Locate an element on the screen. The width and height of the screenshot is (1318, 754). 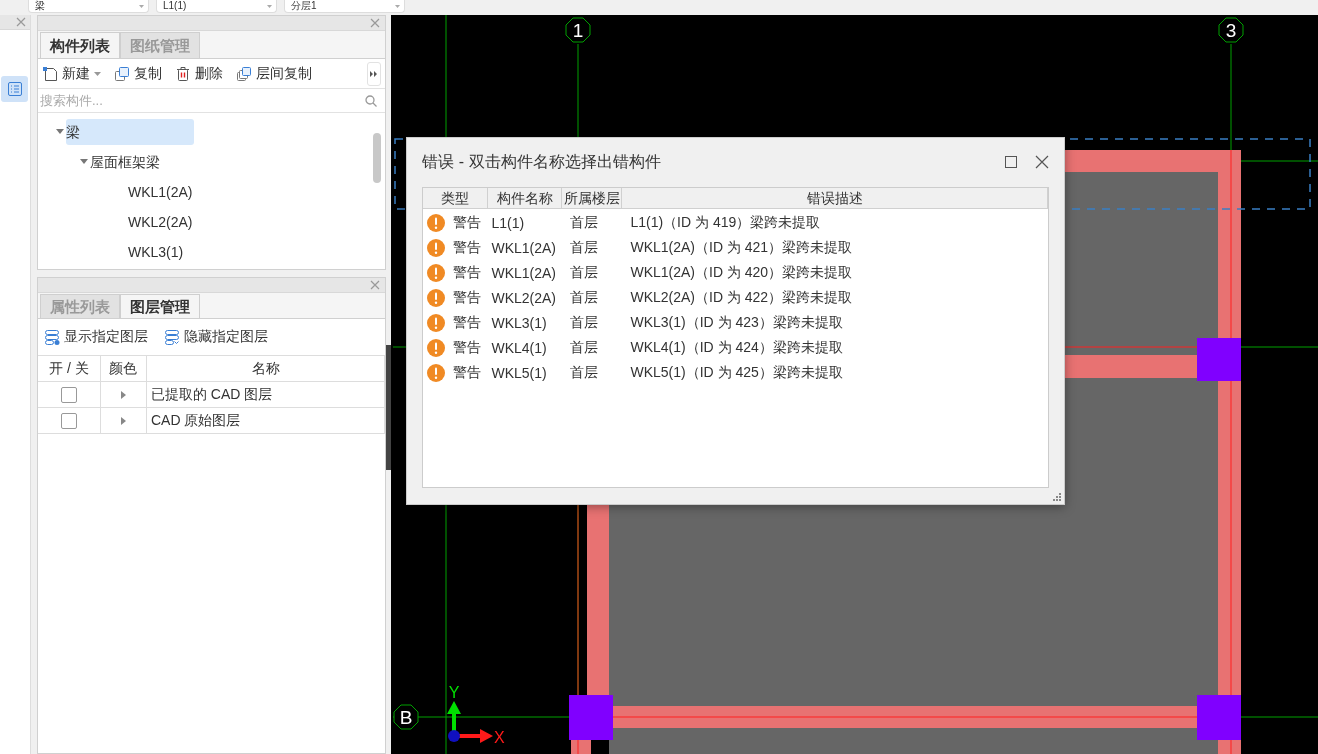
column-header: 构件名称 is located at coordinates (525, 198).